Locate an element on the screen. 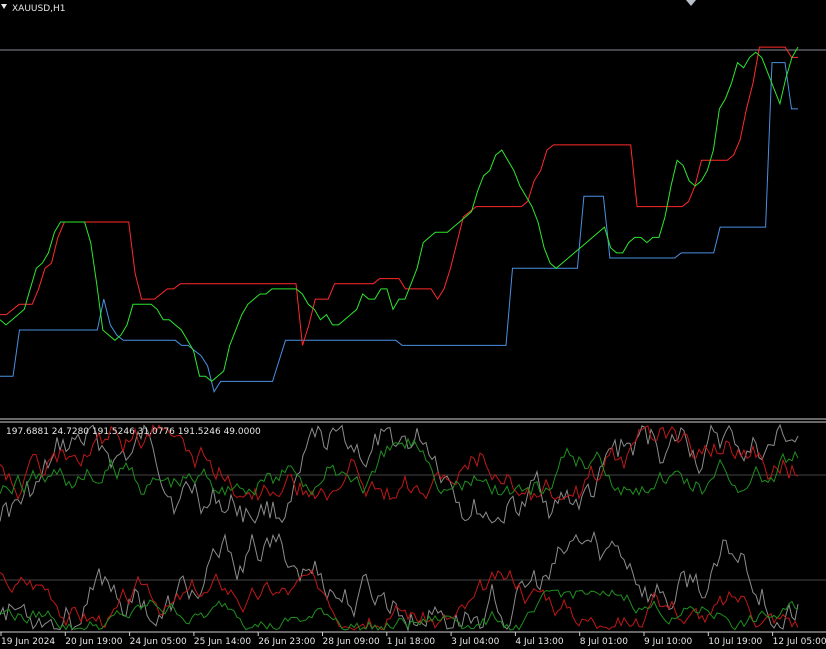  x-tick-label: 1 Jul 18:00 is located at coordinates (411, 642).